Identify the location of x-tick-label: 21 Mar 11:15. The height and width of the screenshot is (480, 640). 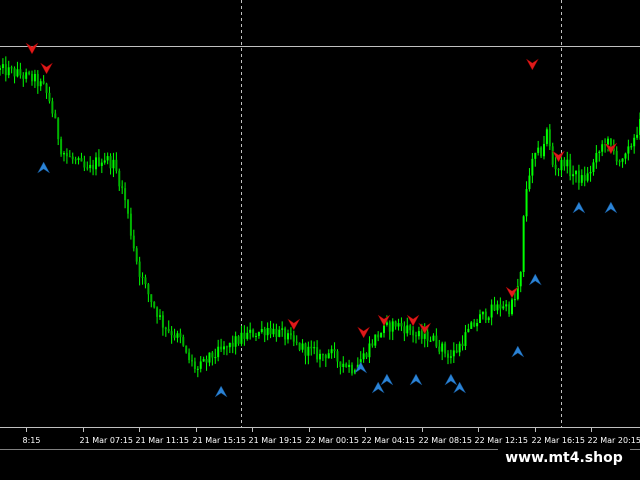
(162, 440).